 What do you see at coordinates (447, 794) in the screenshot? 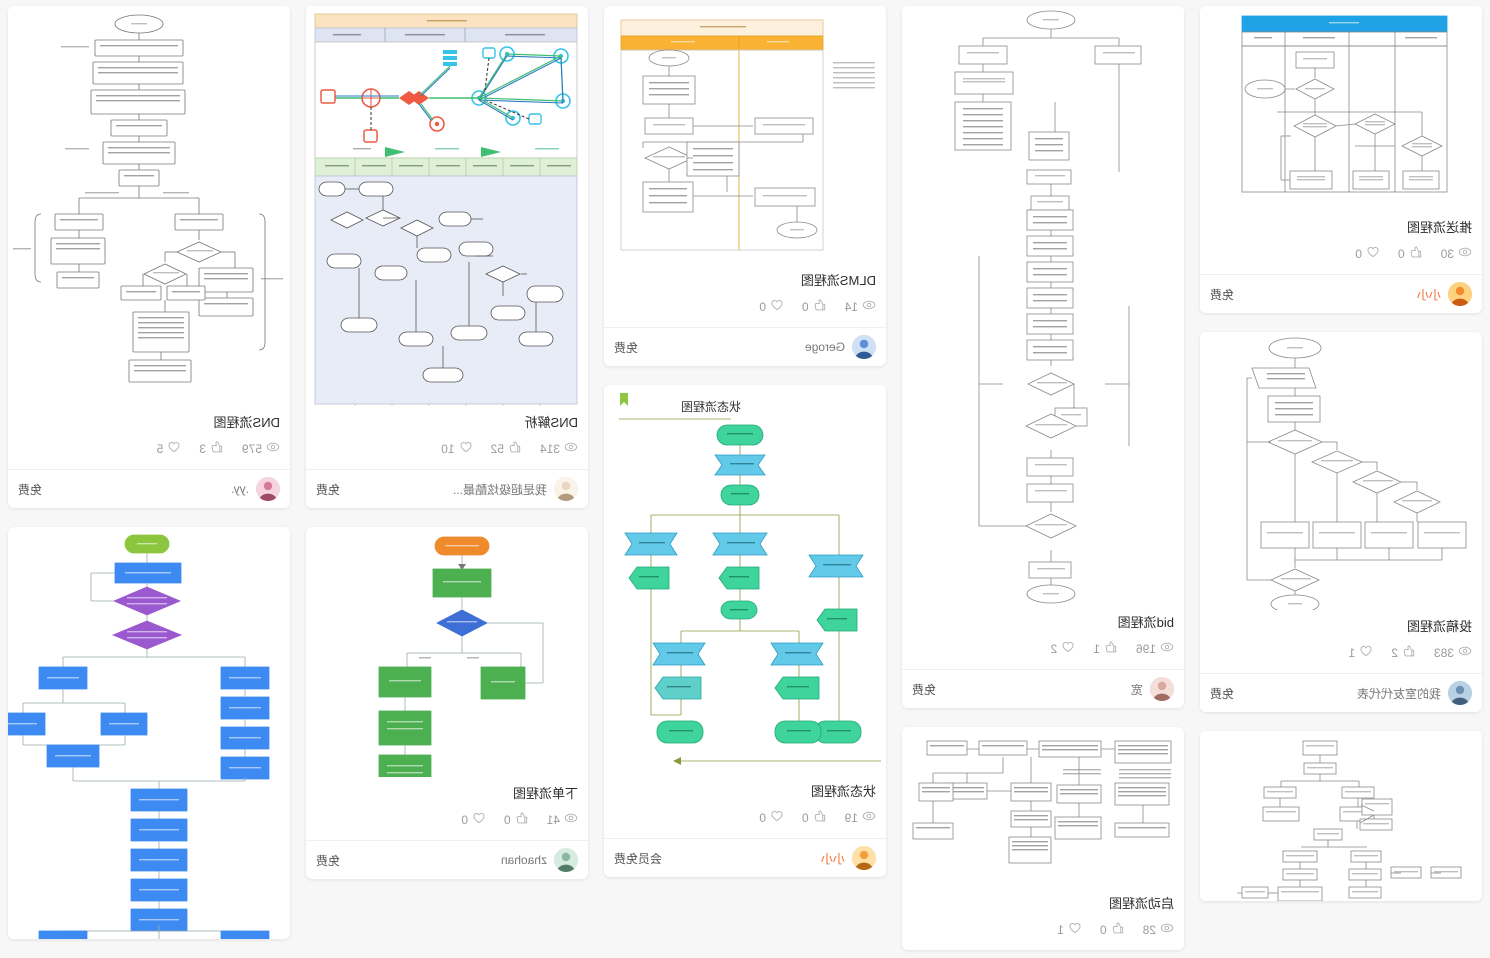
I see `card-title: 下单流程图` at bounding box center [447, 794].